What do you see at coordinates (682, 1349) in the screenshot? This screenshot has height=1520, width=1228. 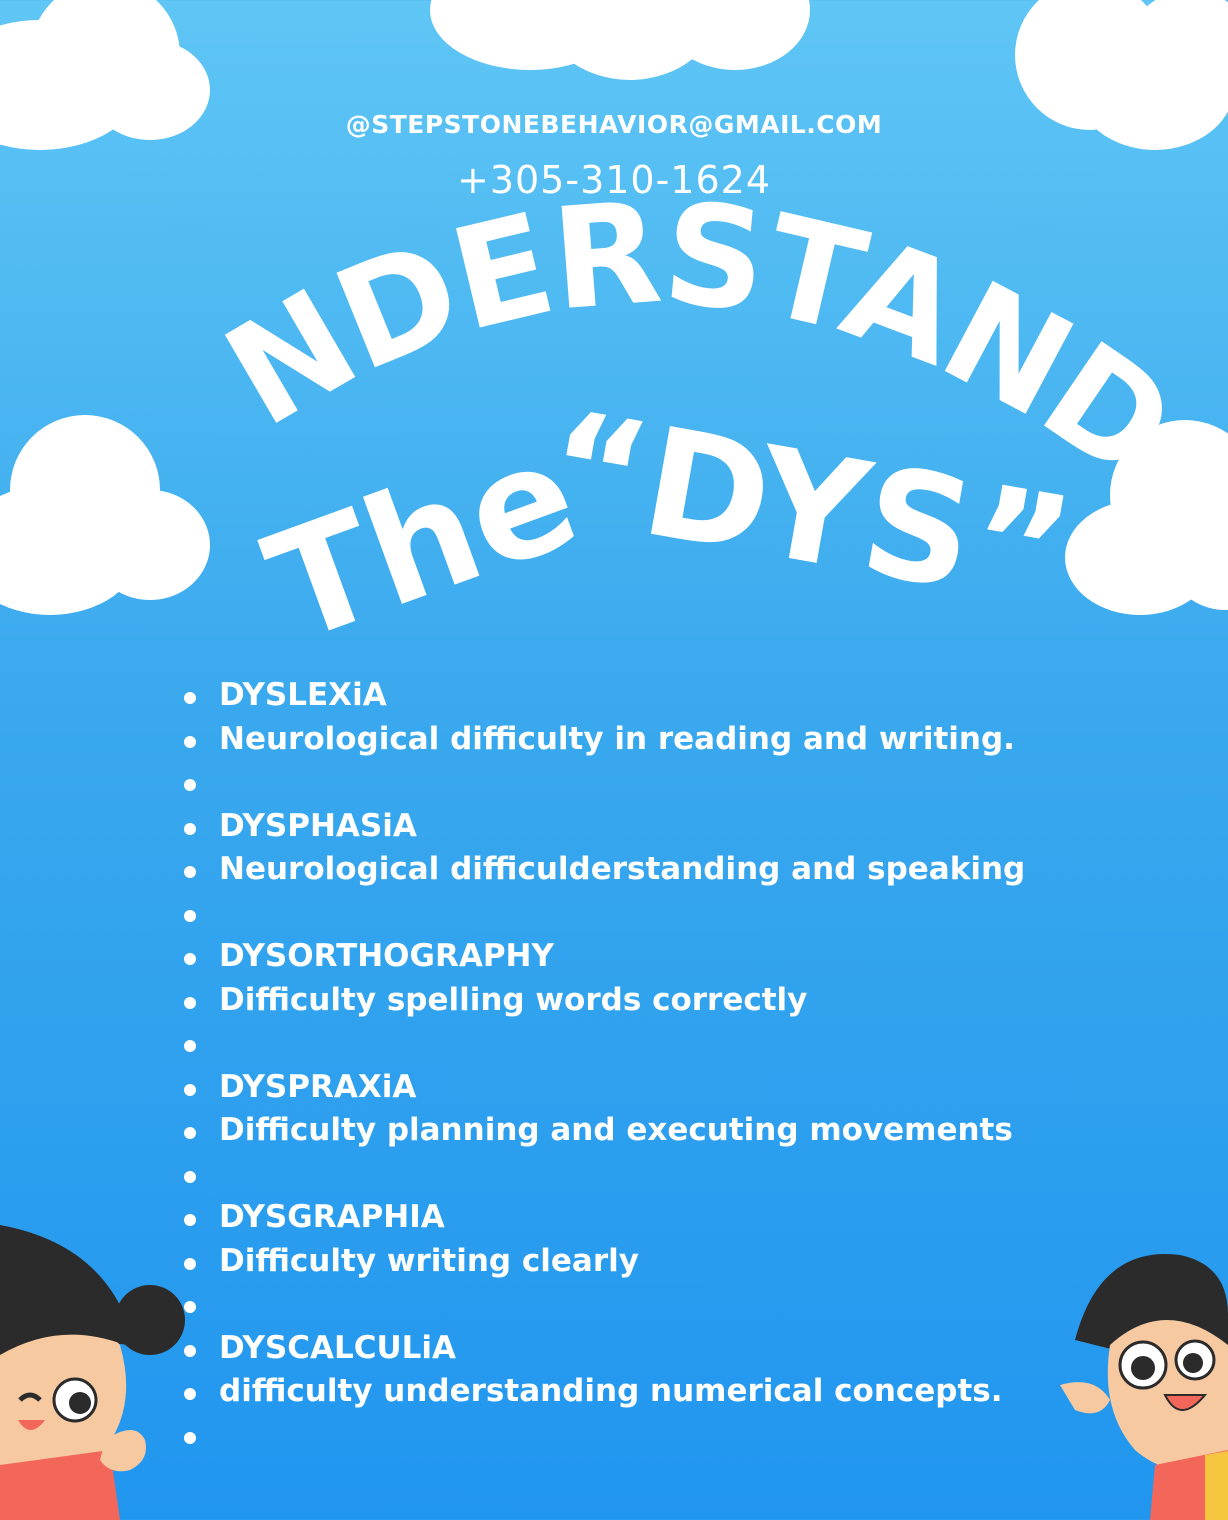 I see `list-item-term: DYSCALCULiA` at bounding box center [682, 1349].